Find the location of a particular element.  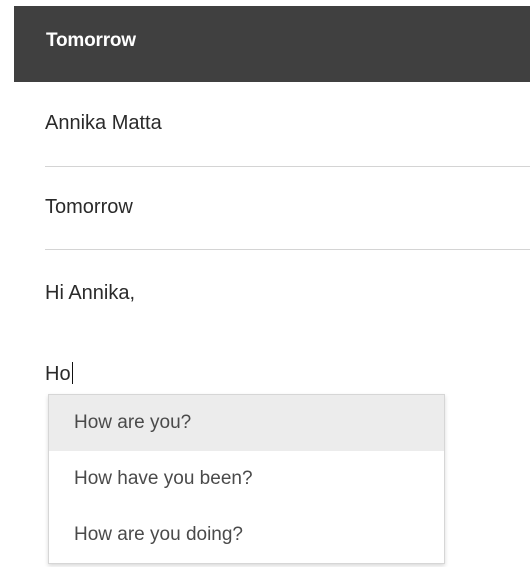

compose-title: Tomorrow is located at coordinates (91, 40).